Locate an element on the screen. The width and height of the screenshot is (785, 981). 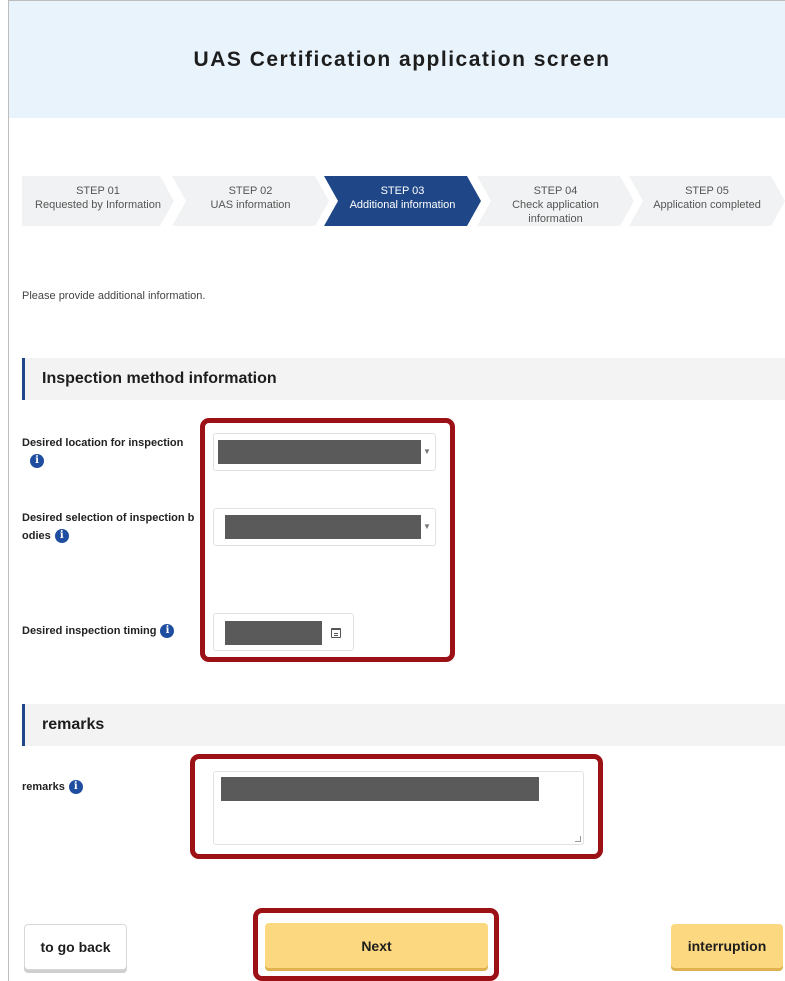
step-label: UAS information is located at coordinates (250, 205).